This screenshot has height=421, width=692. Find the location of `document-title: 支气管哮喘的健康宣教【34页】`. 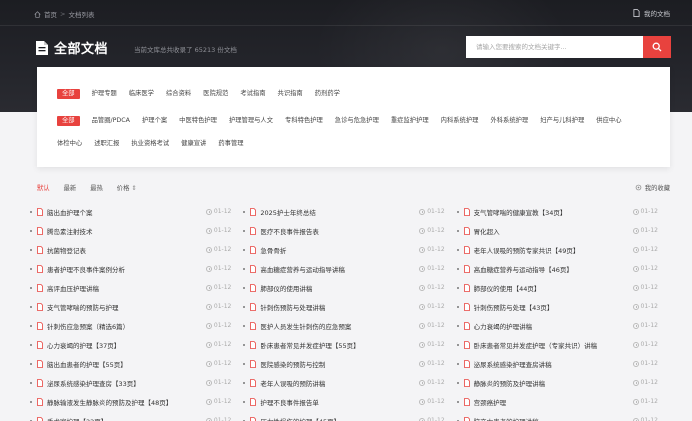

document-title: 支气管哮喘的健康宣教【34页】 is located at coordinates (549, 212).